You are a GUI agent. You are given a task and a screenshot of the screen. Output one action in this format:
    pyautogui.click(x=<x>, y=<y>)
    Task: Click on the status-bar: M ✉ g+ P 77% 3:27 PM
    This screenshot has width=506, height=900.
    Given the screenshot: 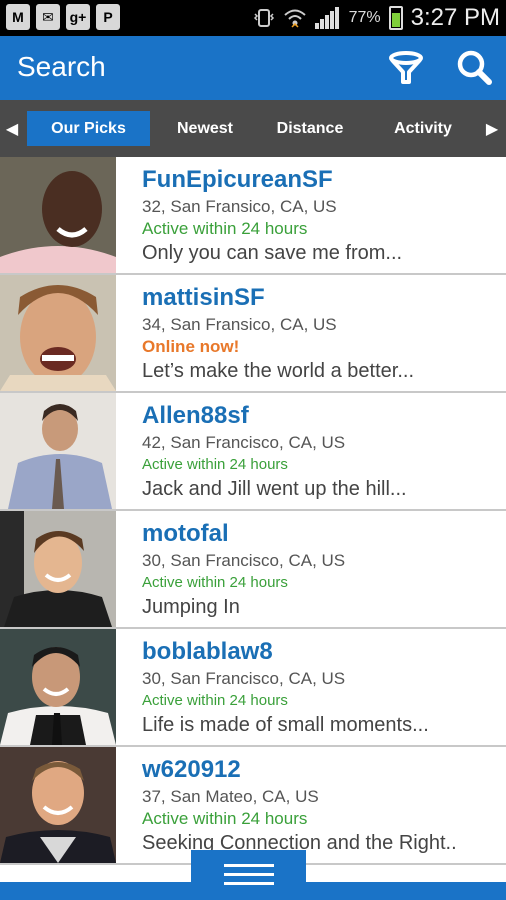 What is the action you would take?
    pyautogui.click(x=253, y=18)
    